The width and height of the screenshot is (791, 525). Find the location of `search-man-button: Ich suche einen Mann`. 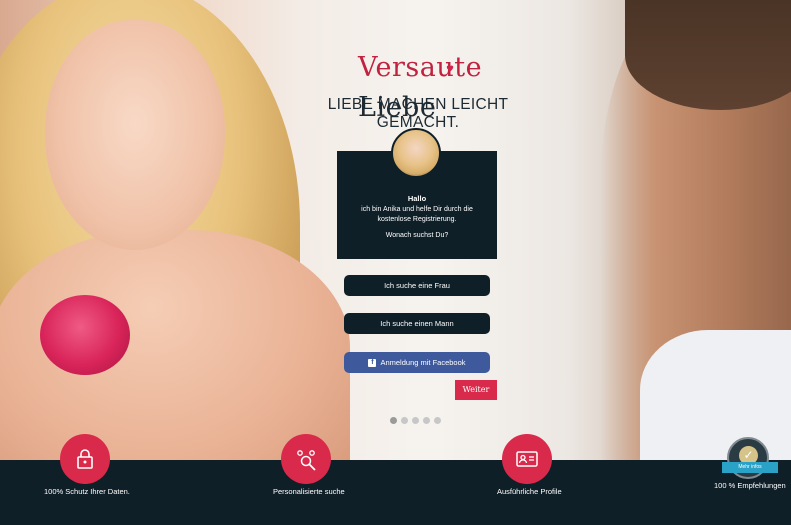

search-man-button: Ich suche einen Mann is located at coordinates (417, 323).